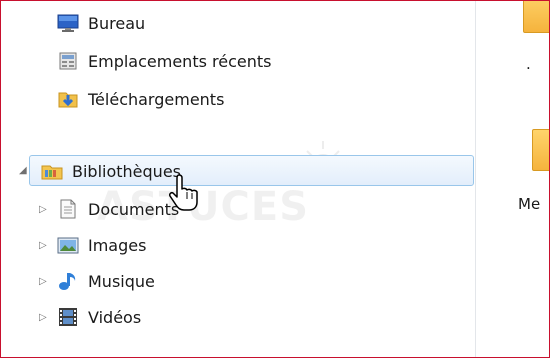 Image resolution: width=550 pixels, height=358 pixels. What do you see at coordinates (23, 171) in the screenshot?
I see `expanded-arrow-icon: ◢` at bounding box center [23, 171].